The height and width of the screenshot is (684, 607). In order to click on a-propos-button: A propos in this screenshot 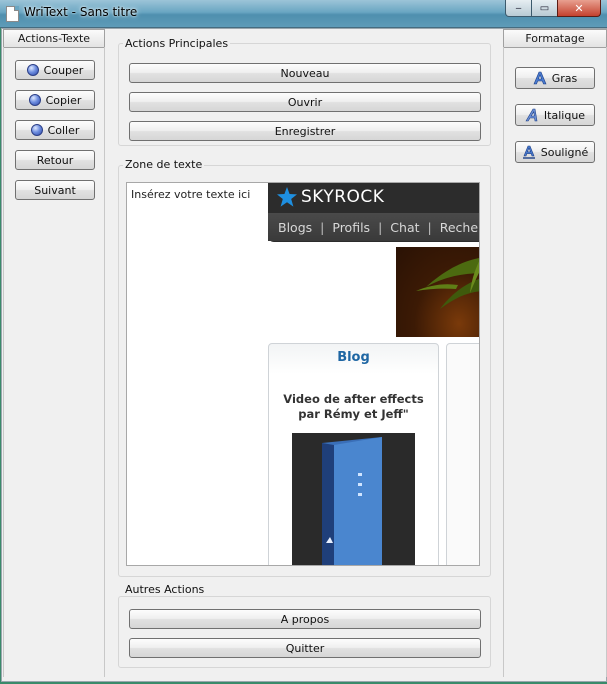, I will do `click(305, 619)`.